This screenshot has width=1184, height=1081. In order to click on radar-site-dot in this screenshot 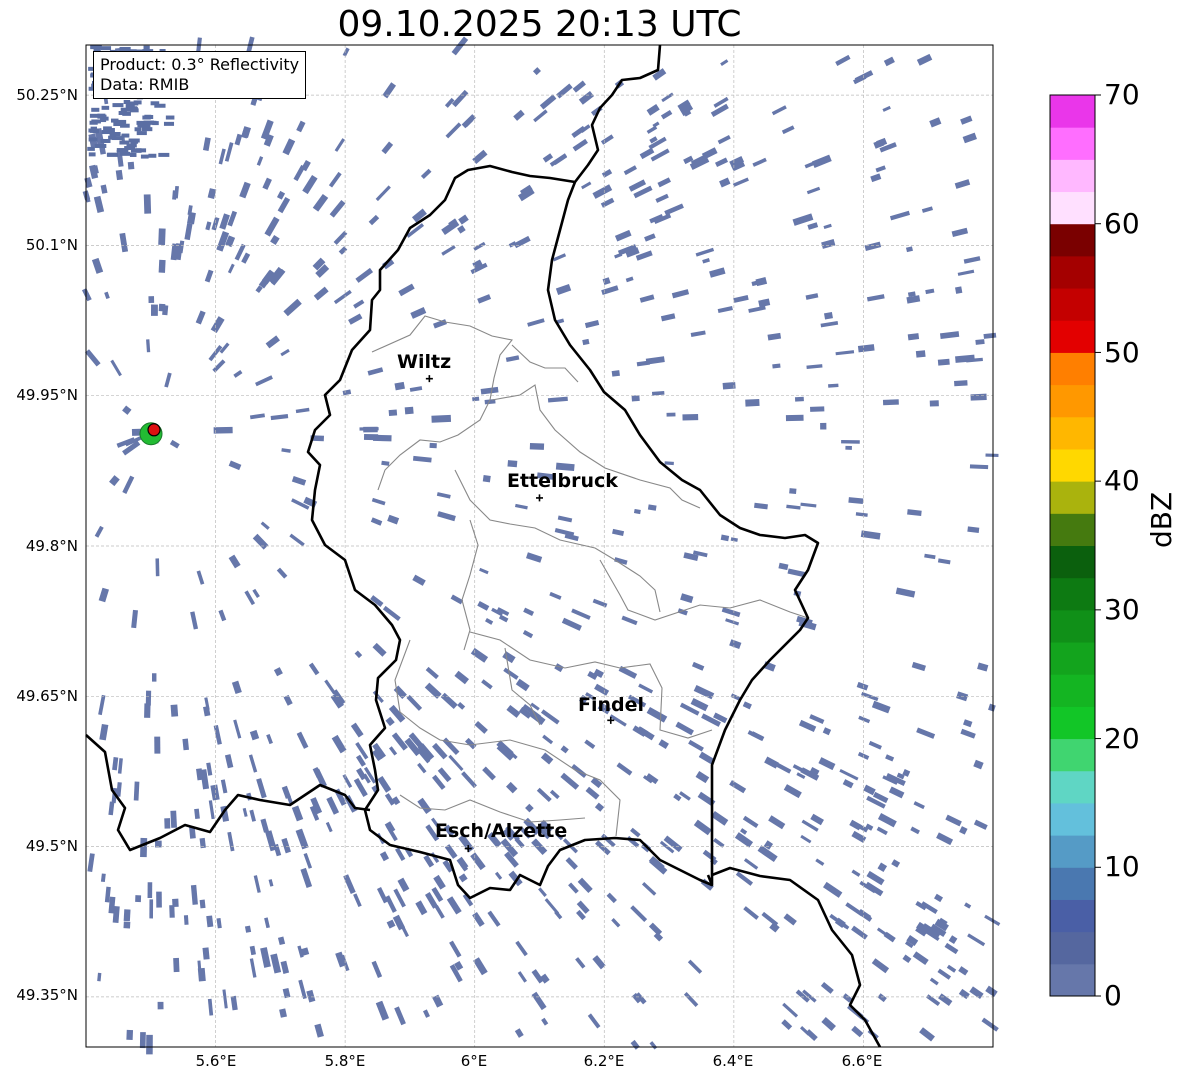, I will do `click(154, 430)`.